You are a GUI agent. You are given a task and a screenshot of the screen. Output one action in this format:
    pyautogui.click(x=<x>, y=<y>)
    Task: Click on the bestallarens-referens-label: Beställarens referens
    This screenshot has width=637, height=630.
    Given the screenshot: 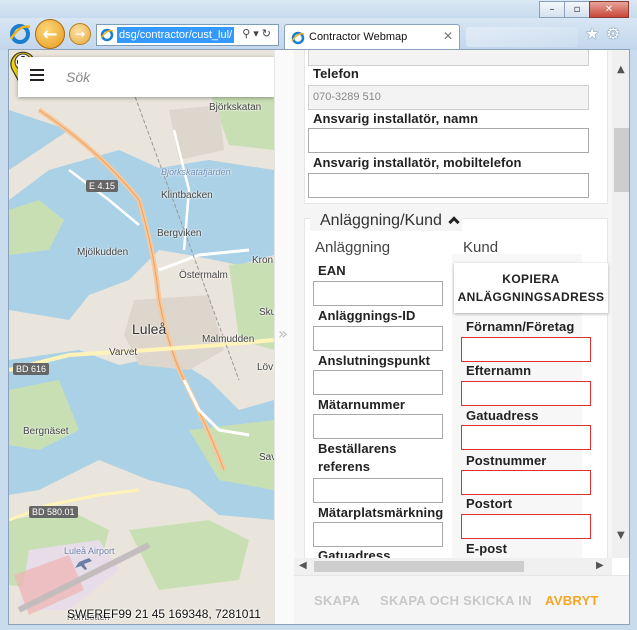 What is the action you would take?
    pyautogui.click(x=357, y=457)
    